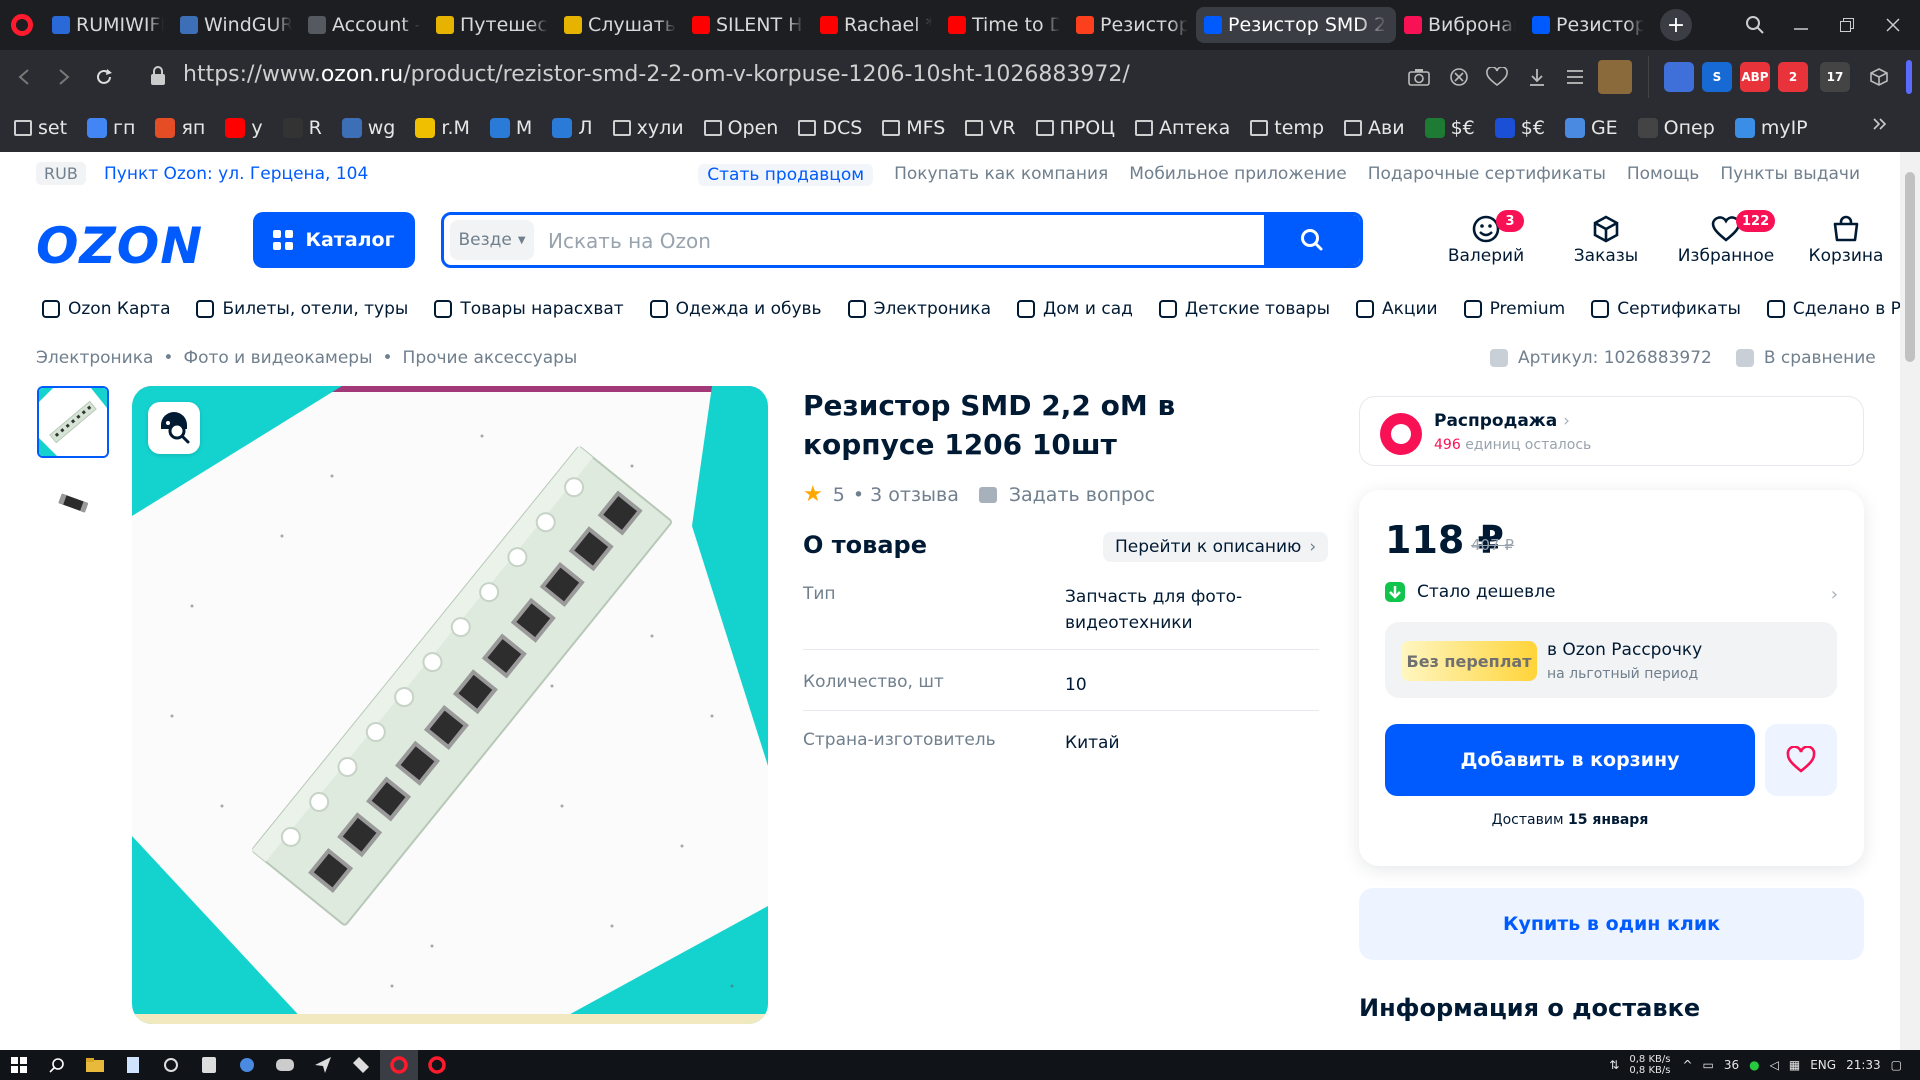 This screenshot has width=1920, height=1080. I want to click on tag-app-icon, so click(361, 1065).